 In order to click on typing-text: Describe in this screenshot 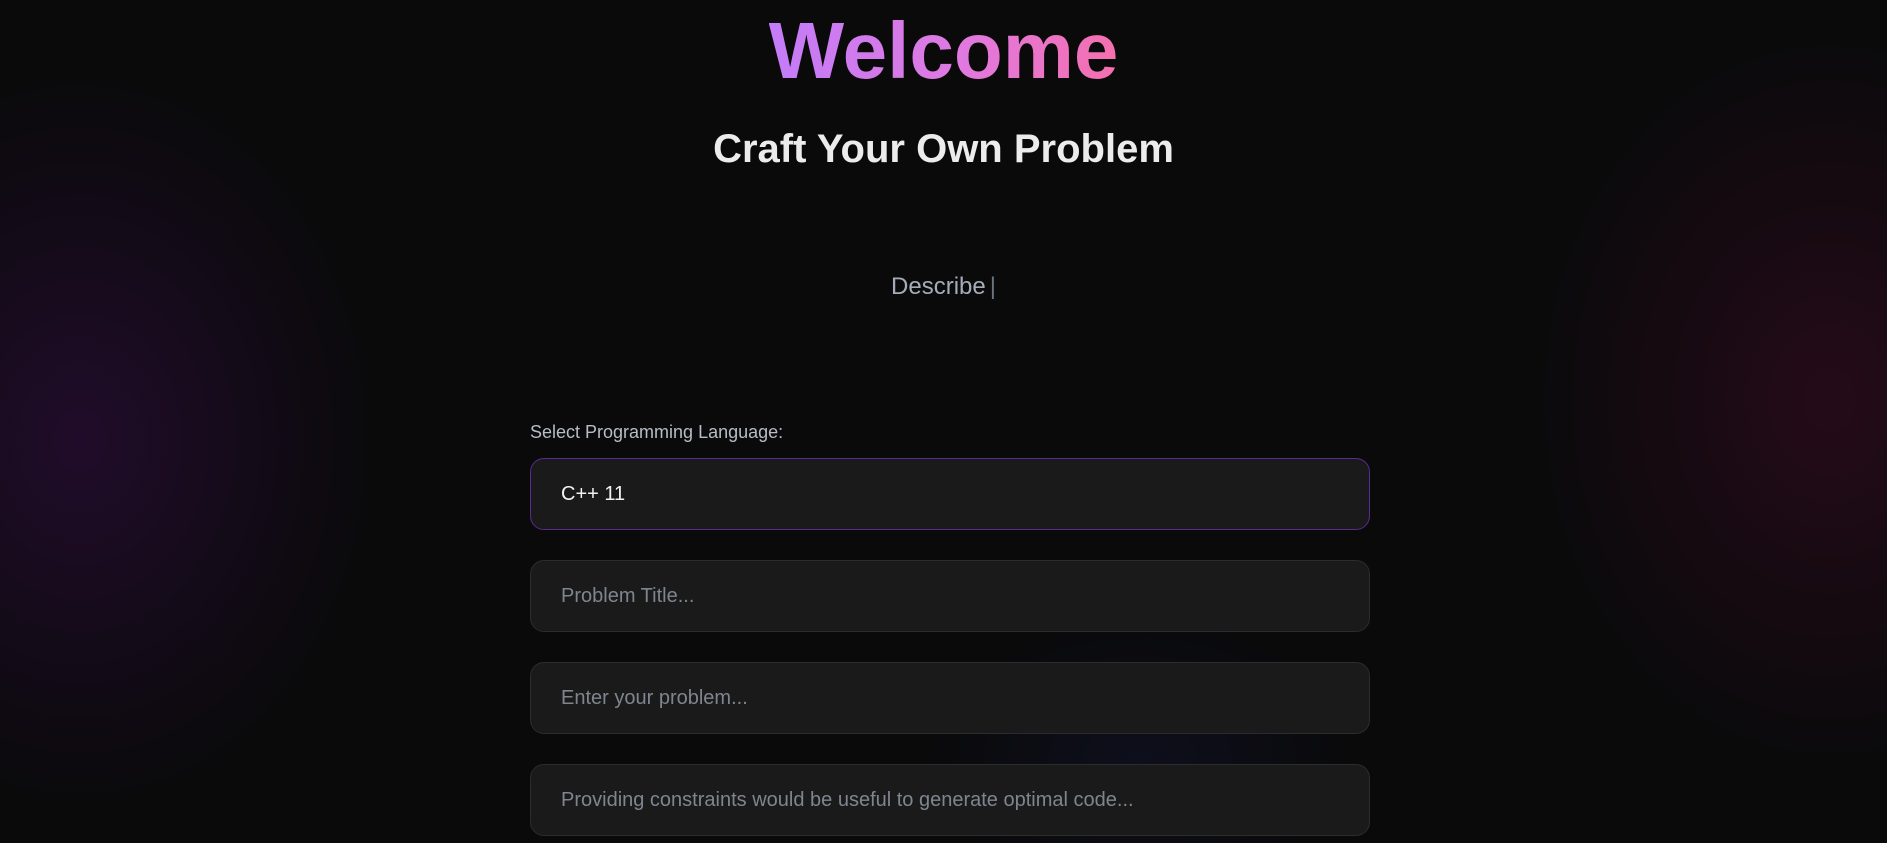, I will do `click(938, 286)`.